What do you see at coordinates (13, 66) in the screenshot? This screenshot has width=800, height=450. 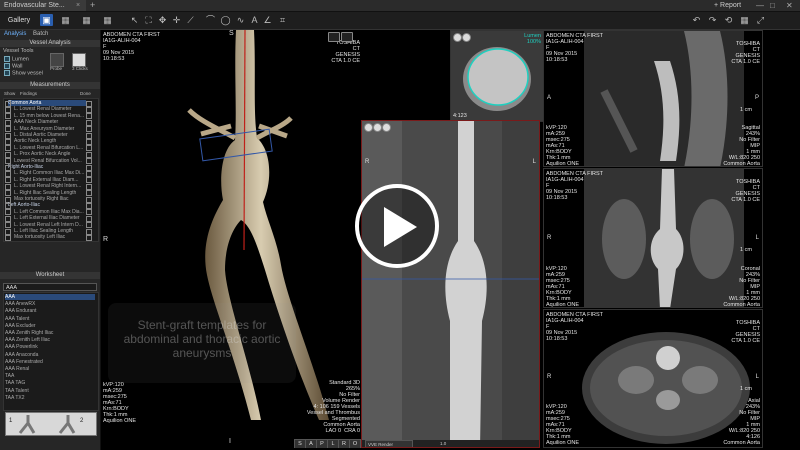 I see `wall-checkbox: Wall` at bounding box center [13, 66].